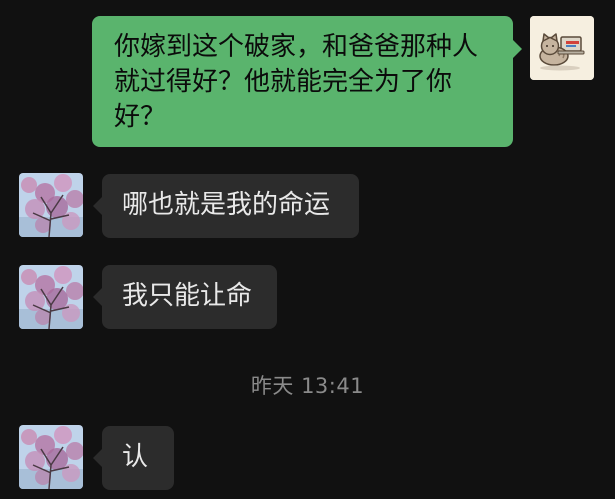 The width and height of the screenshot is (615, 499). Describe the element at coordinates (296, 82) in the screenshot. I see `message-text: 你嫁到这个破家，和爸爸那种人就过得好？他就能完全为了你好？` at that location.